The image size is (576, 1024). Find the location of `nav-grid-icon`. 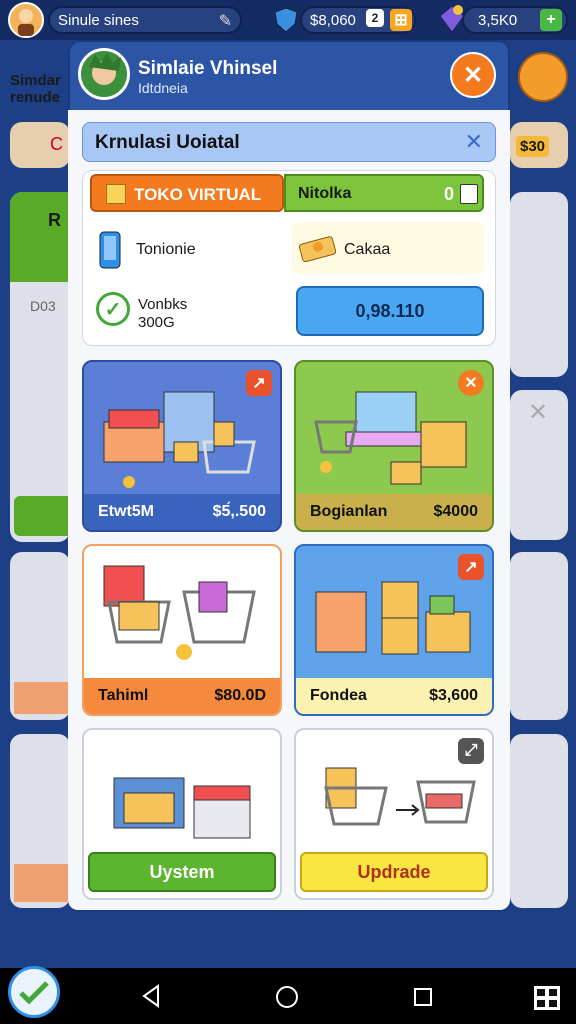

nav-grid-icon is located at coordinates (547, 998).